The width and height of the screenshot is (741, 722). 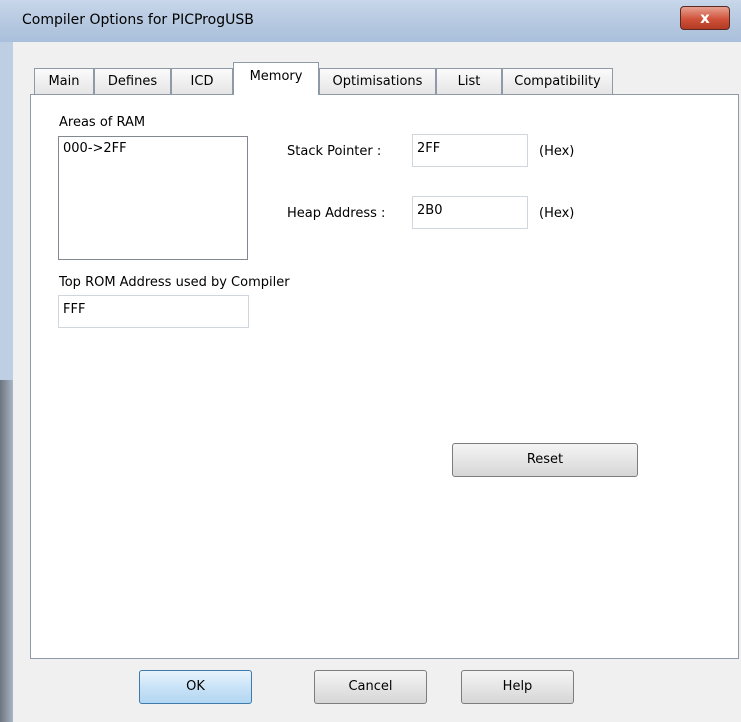 I want to click on window-titlebar: Compiler Options for PICProgUSB x, so click(x=370, y=21).